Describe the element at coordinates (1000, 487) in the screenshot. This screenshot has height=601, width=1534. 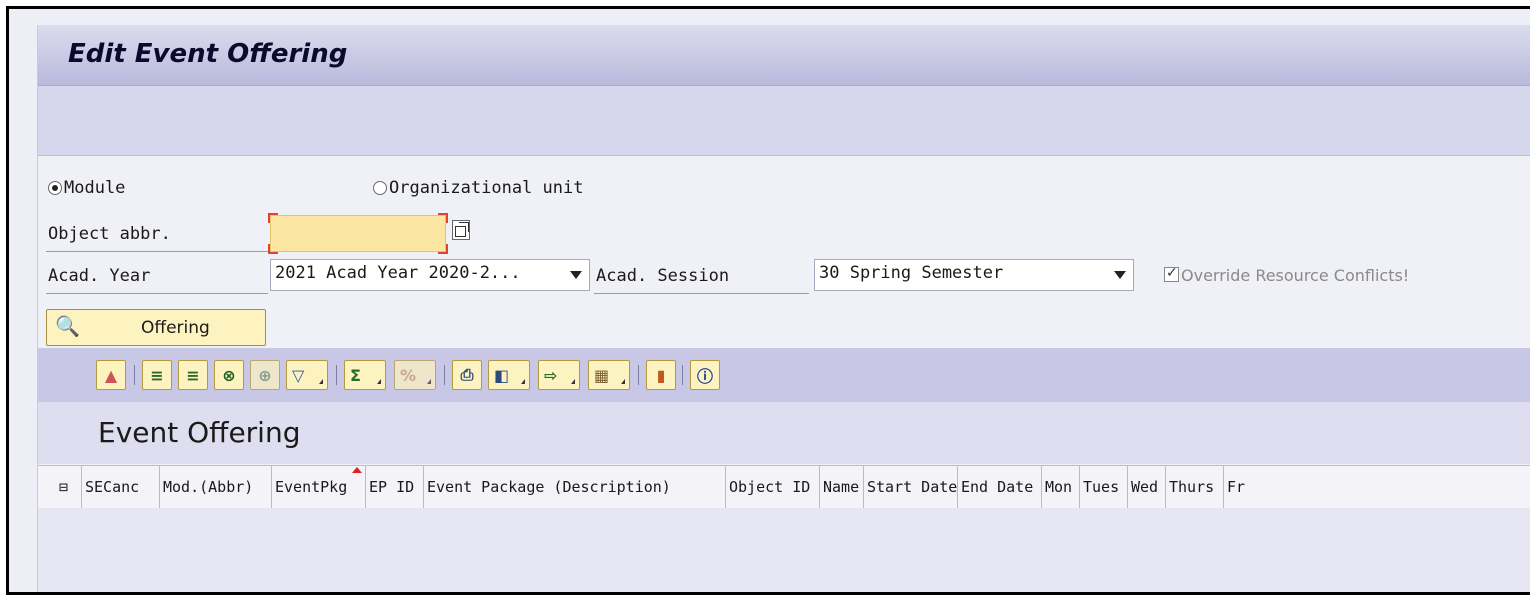
I see `column-header: End Date` at that location.